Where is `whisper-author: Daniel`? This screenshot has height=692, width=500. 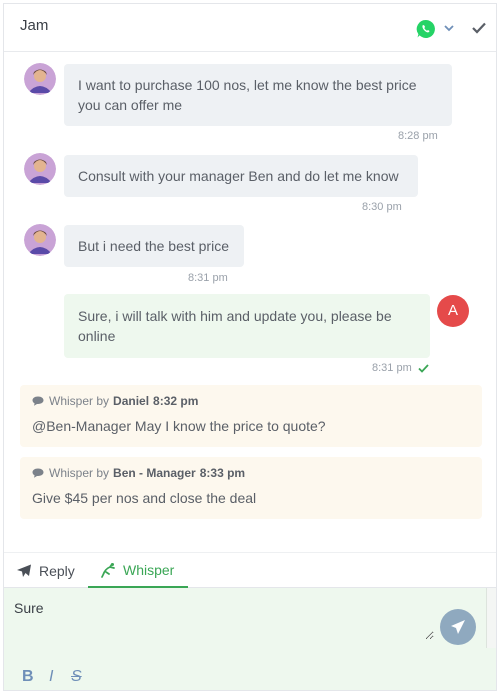 whisper-author: Daniel is located at coordinates (131, 401).